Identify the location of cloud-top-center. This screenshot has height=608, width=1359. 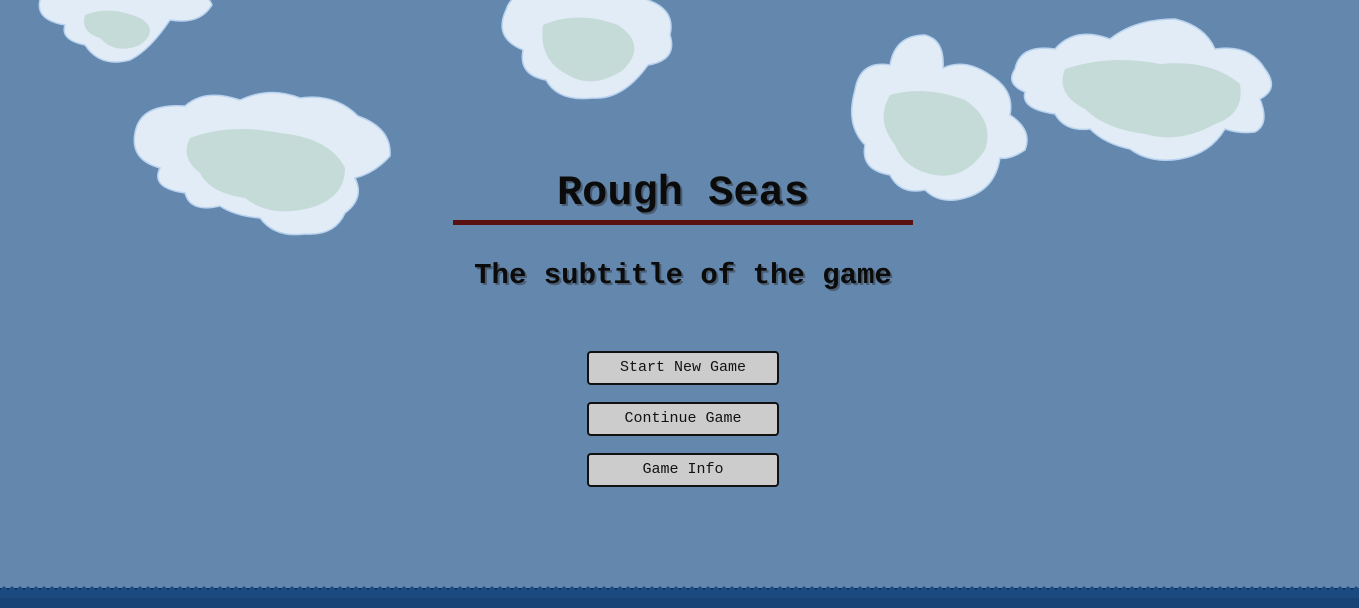
(587, 50).